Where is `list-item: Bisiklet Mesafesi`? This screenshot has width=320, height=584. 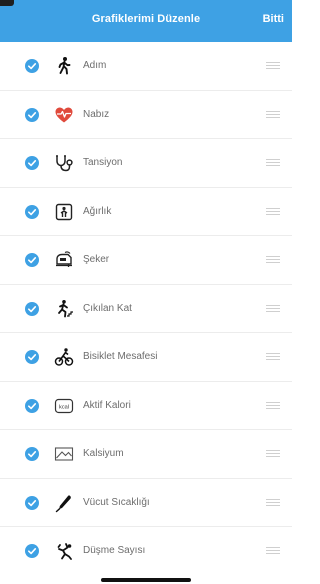 list-item: Bisiklet Mesafesi is located at coordinates (146, 357).